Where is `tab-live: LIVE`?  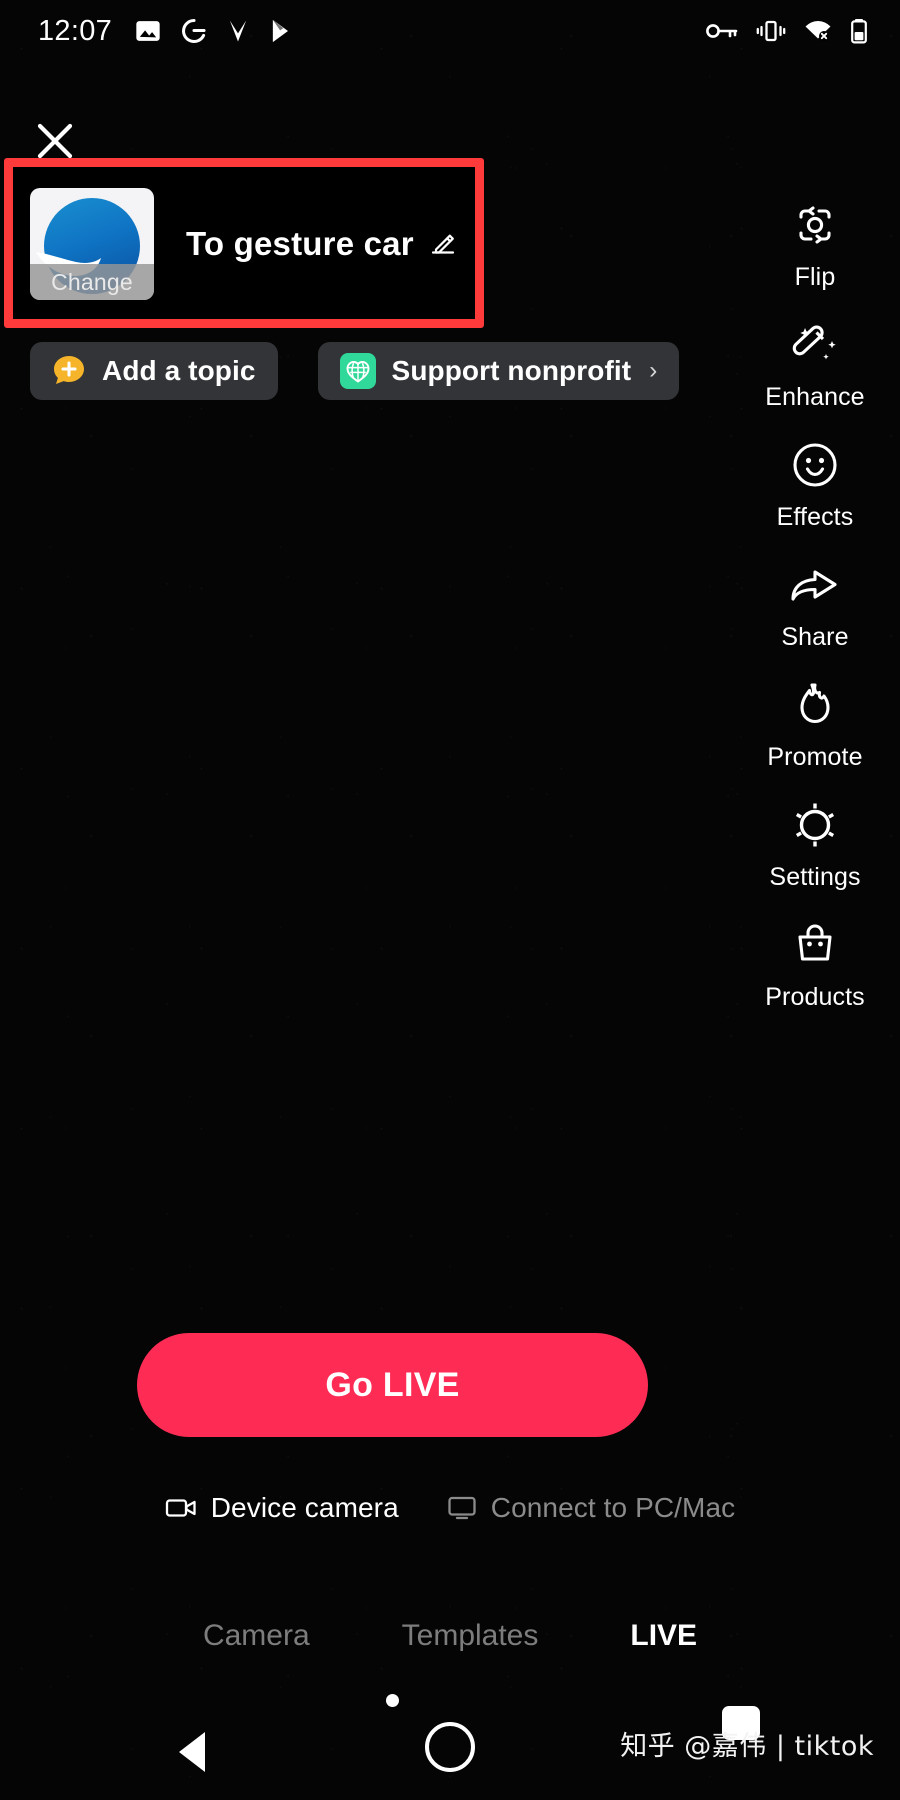 tab-live: LIVE is located at coordinates (663, 1636).